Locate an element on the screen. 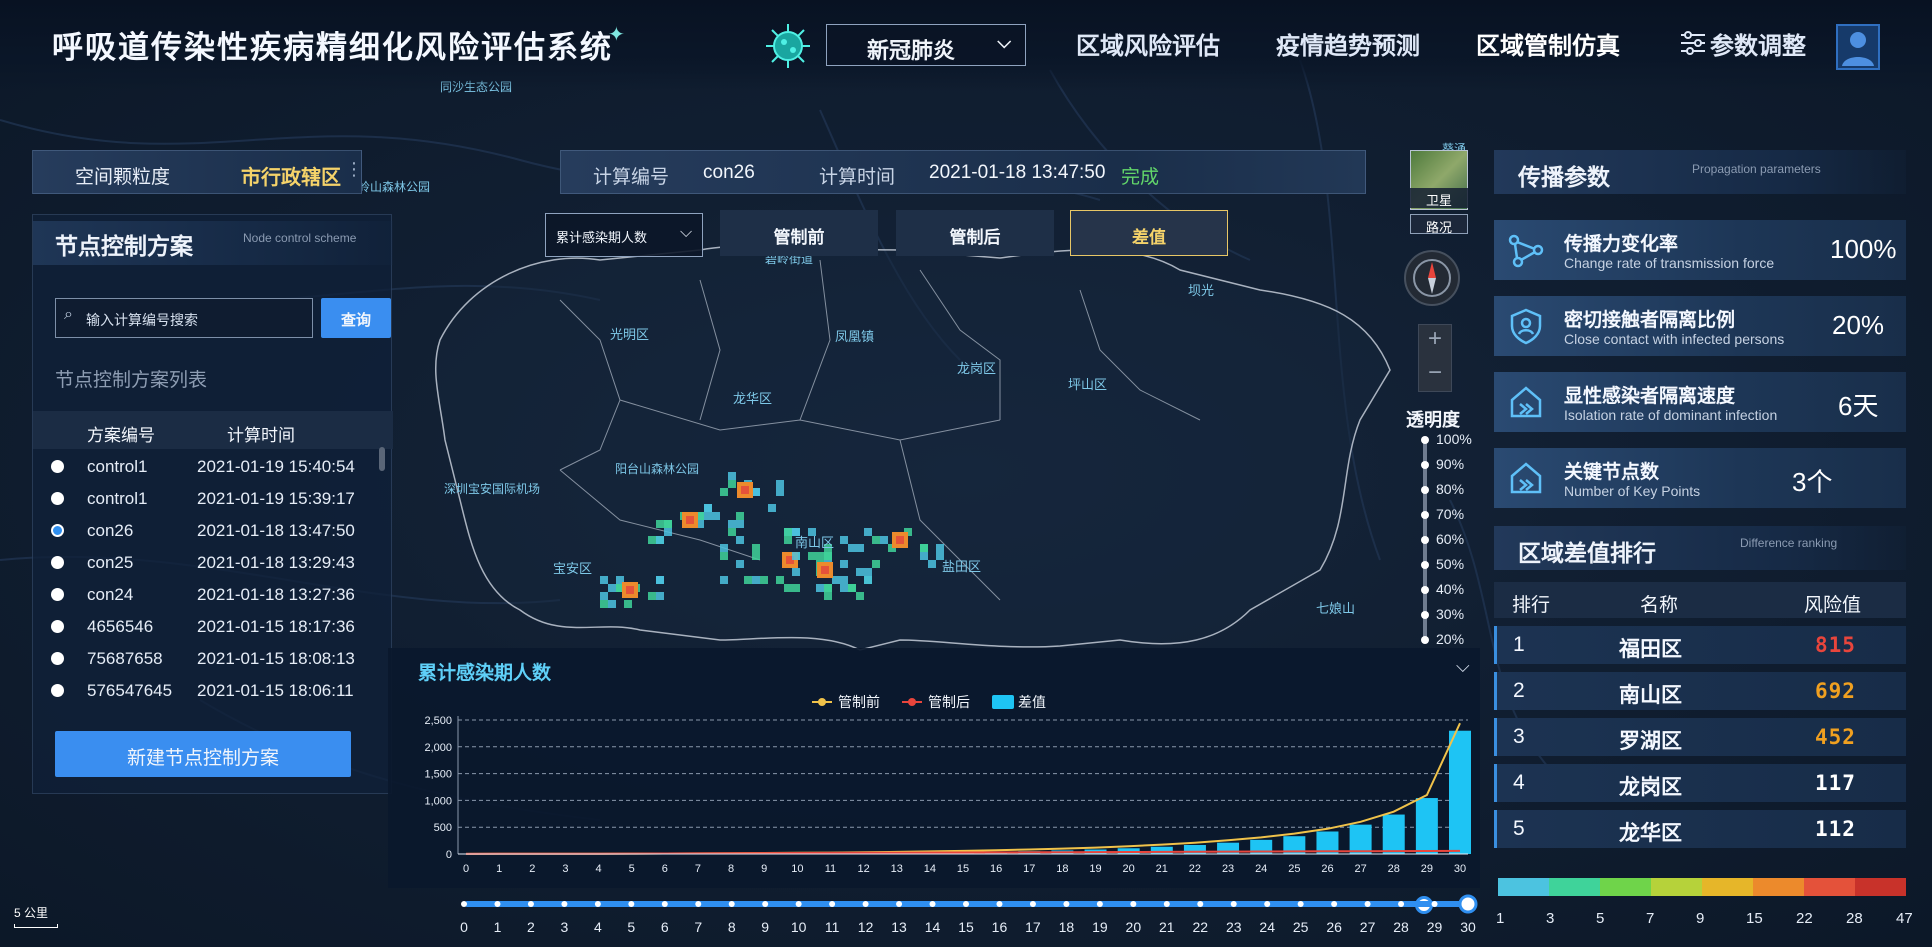  x-tick-label: 14 is located at coordinates (930, 869).